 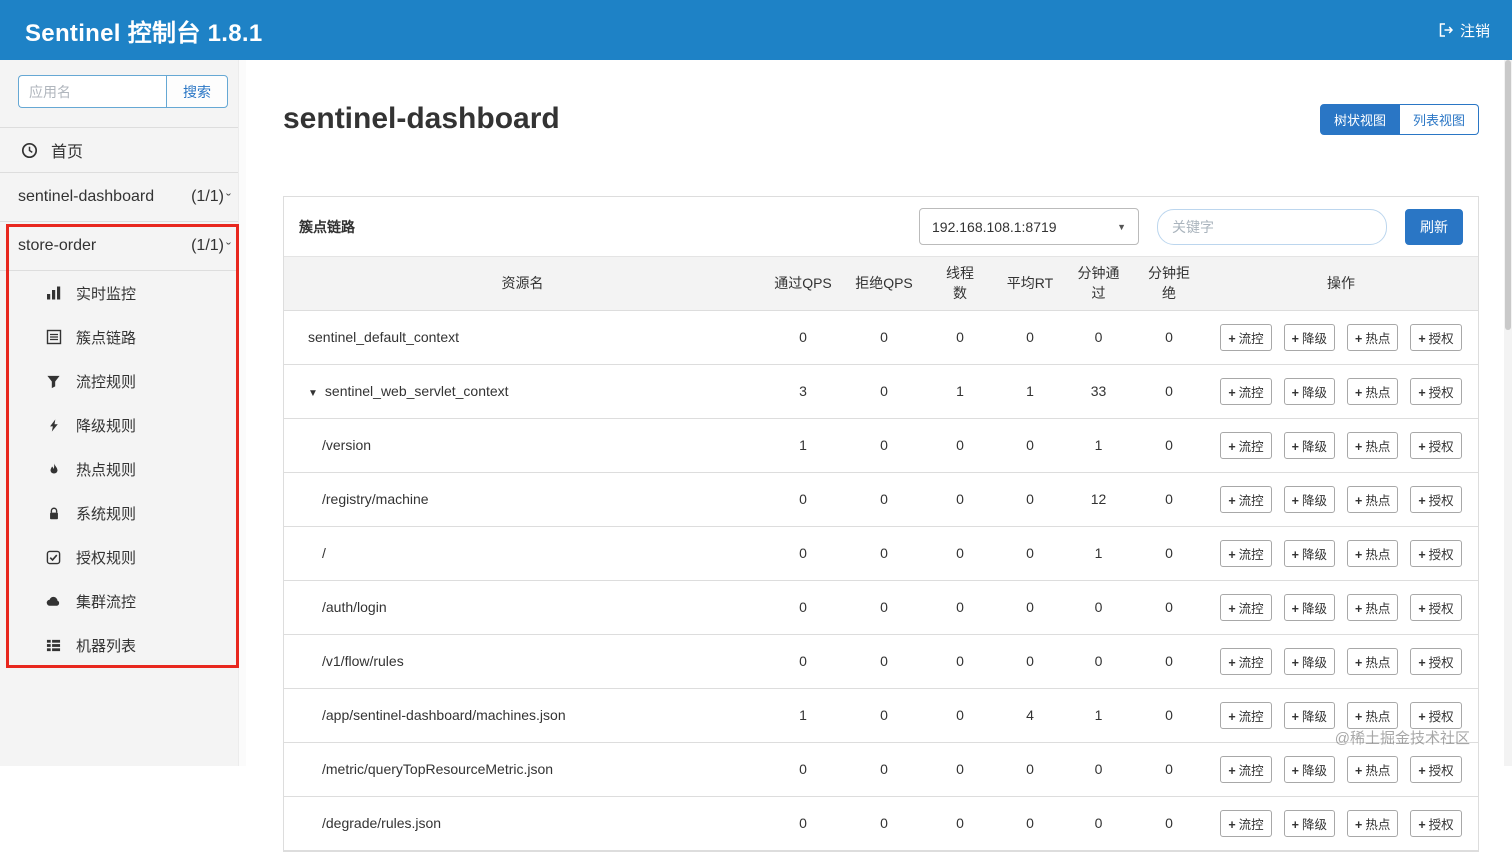 What do you see at coordinates (522, 337) in the screenshot?
I see `resource-name-cell: sentinel_default_context` at bounding box center [522, 337].